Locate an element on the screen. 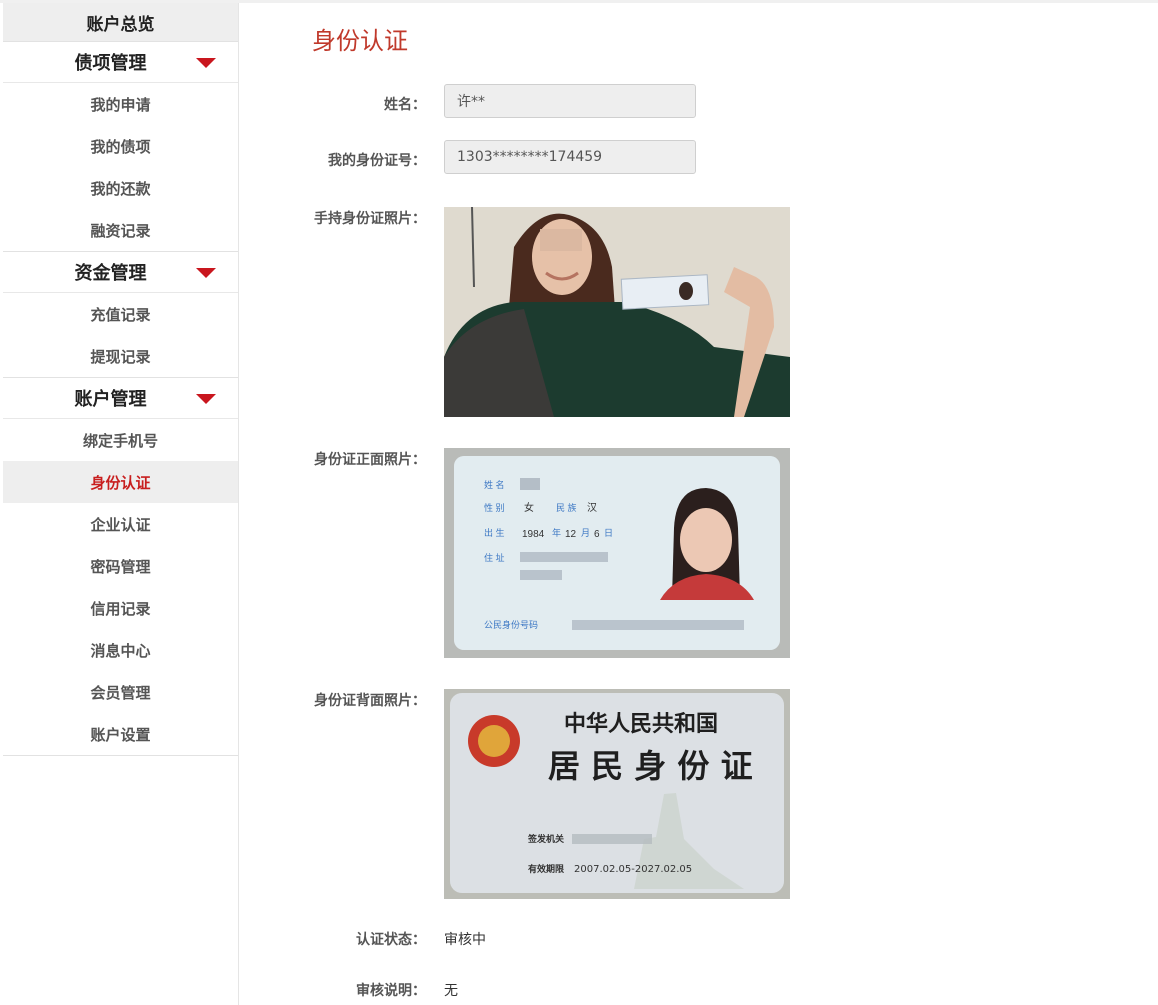 This screenshot has width=1158, height=1005. sidebar-item-bind-phone: 绑定手机号 is located at coordinates (120, 440).